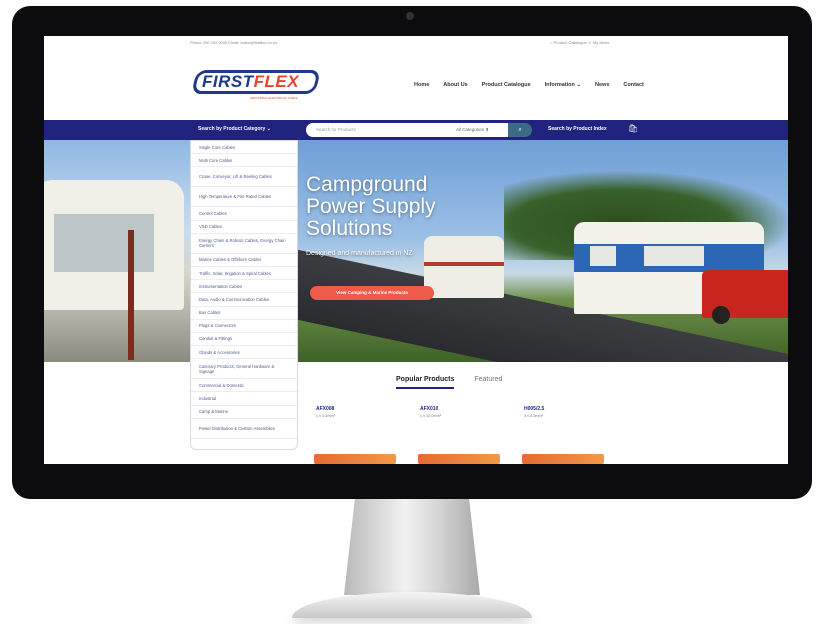  I want to click on category-item: Marine Cables & Offshore Cables, so click(244, 260).